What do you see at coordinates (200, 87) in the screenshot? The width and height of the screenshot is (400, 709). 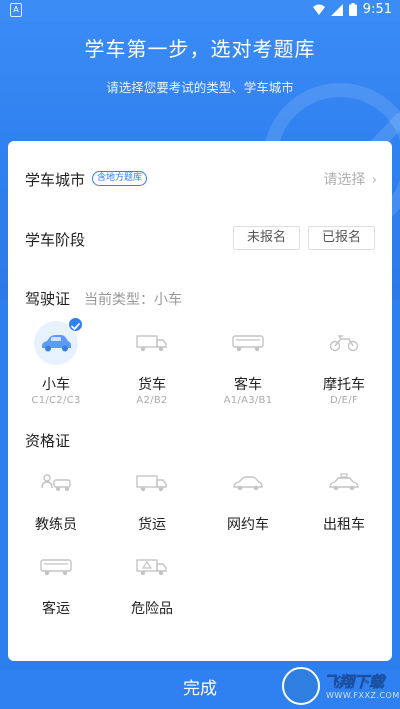 I see `page-subtitle: 请选择您要考试的类型、学车城市` at bounding box center [200, 87].